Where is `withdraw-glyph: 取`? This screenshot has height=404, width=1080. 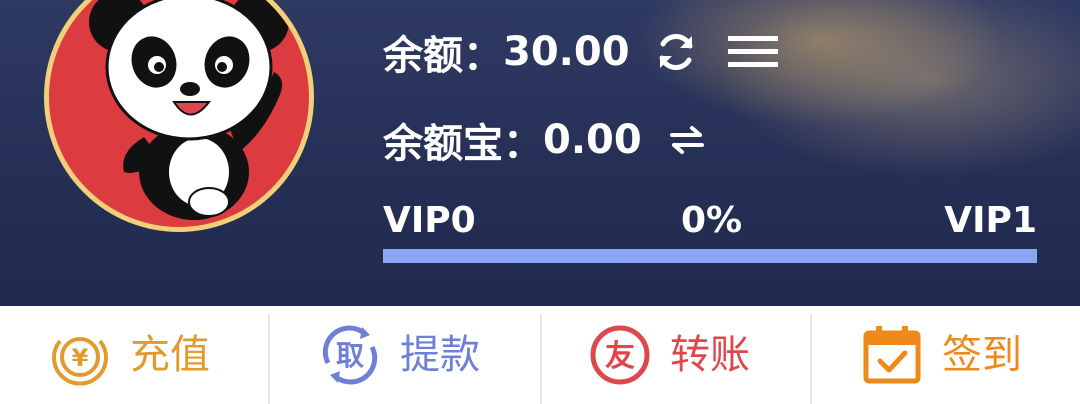 withdraw-glyph: 取 is located at coordinates (350, 355).